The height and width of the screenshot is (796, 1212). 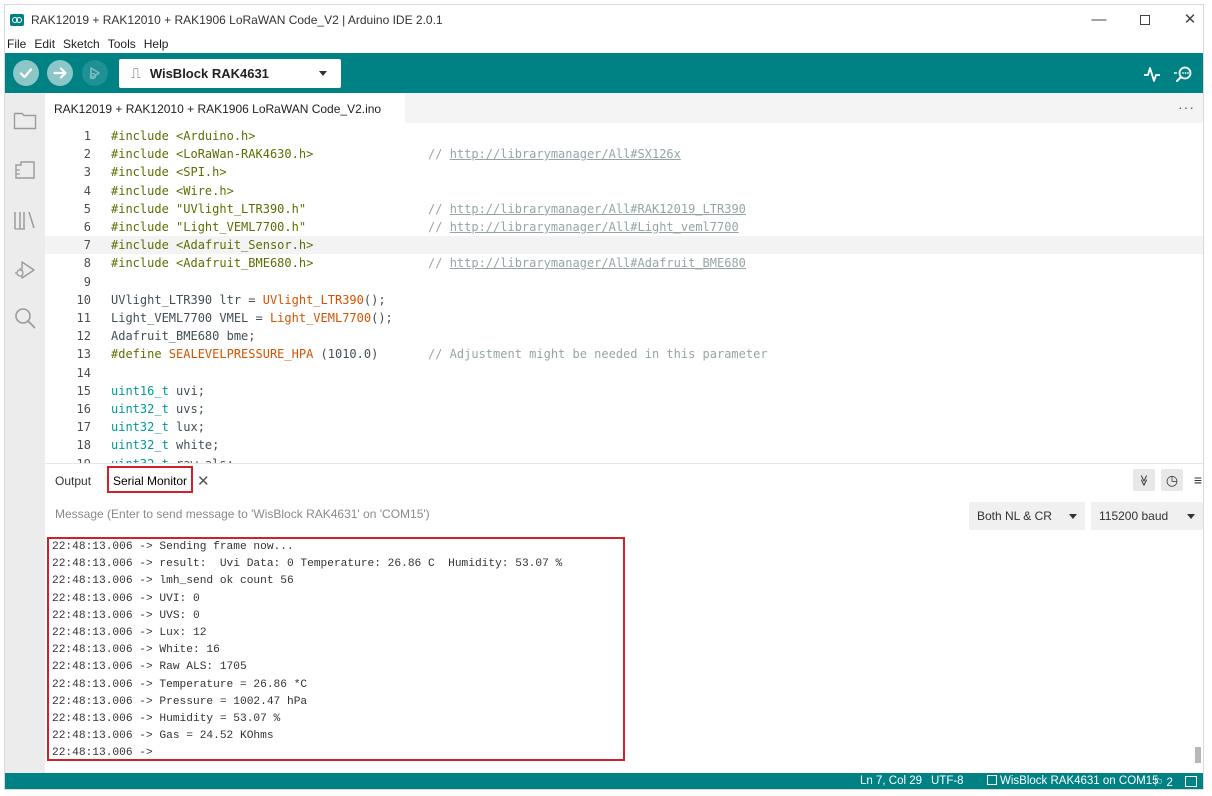 I want to click on debug-button, so click(x=95, y=73).